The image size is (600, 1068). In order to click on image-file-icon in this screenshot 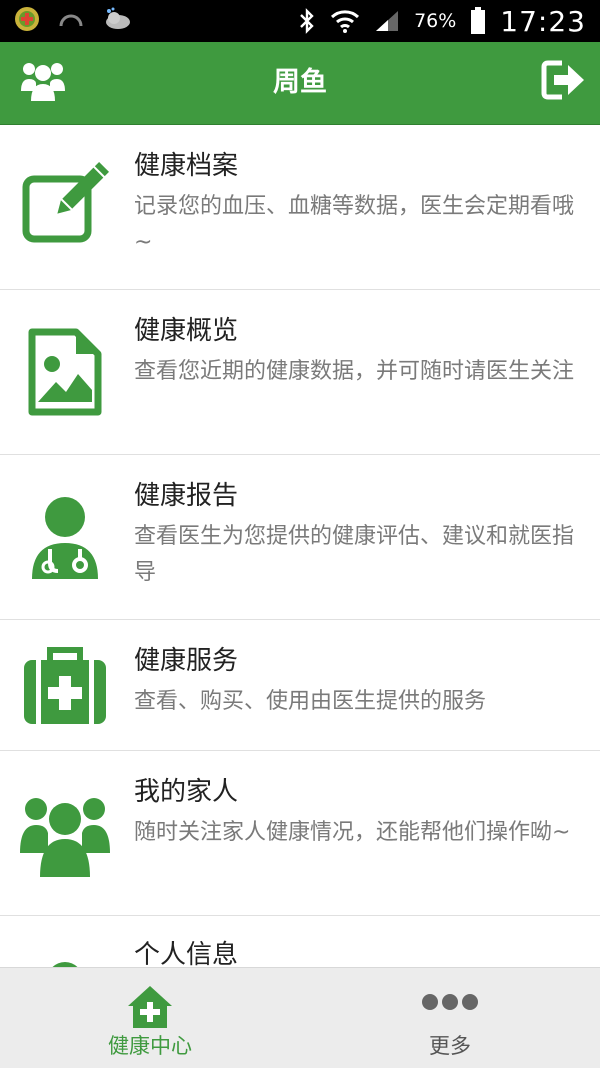, I will do `click(65, 372)`.